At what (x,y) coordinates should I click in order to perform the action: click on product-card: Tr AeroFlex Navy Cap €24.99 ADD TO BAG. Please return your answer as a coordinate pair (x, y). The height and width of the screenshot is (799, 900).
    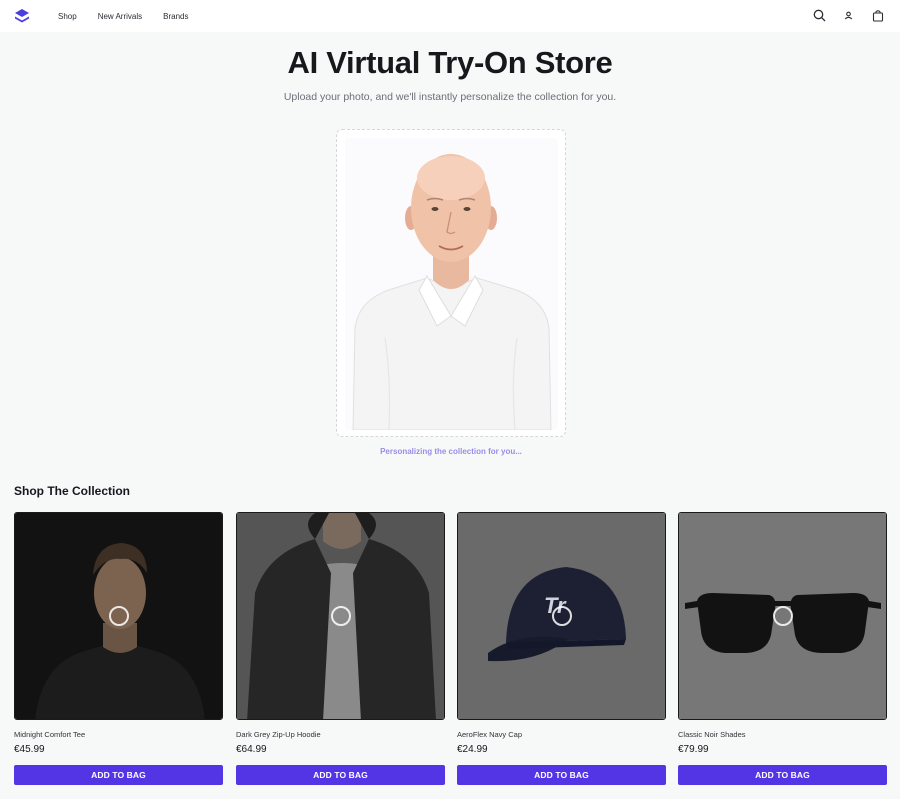
    Looking at the image, I should click on (561, 648).